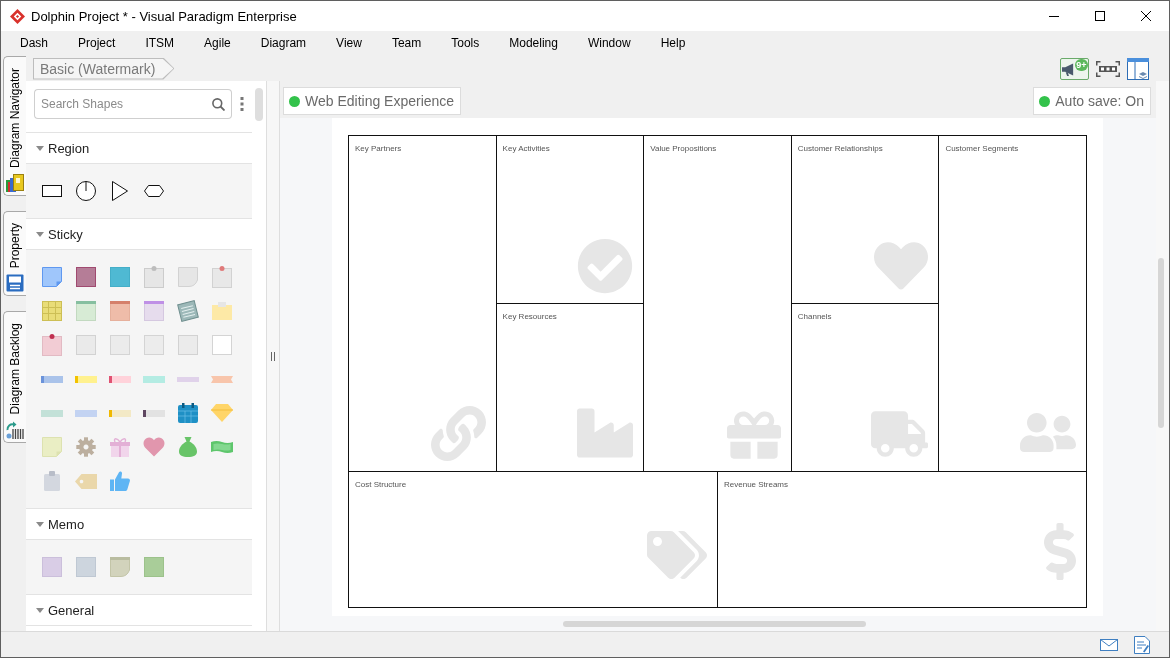 The height and width of the screenshot is (658, 1170). What do you see at coordinates (242, 104) in the screenshot?
I see `vertical-dots-icon` at bounding box center [242, 104].